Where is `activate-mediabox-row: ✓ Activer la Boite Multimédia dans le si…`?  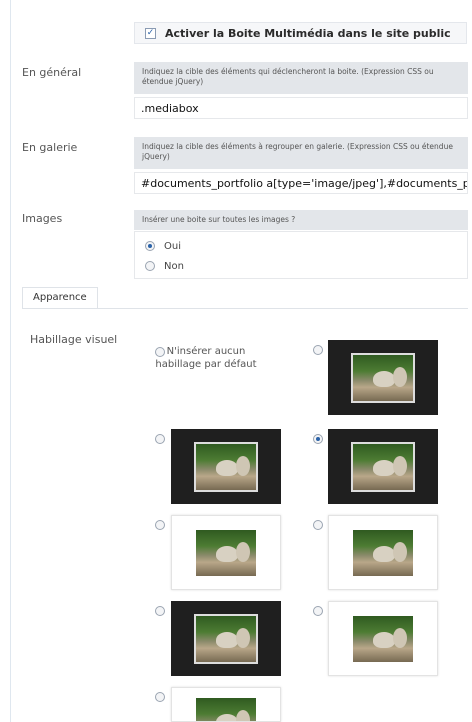
activate-mediabox-row: ✓ Activer la Boite Multimédia dans le si… is located at coordinates (300, 33).